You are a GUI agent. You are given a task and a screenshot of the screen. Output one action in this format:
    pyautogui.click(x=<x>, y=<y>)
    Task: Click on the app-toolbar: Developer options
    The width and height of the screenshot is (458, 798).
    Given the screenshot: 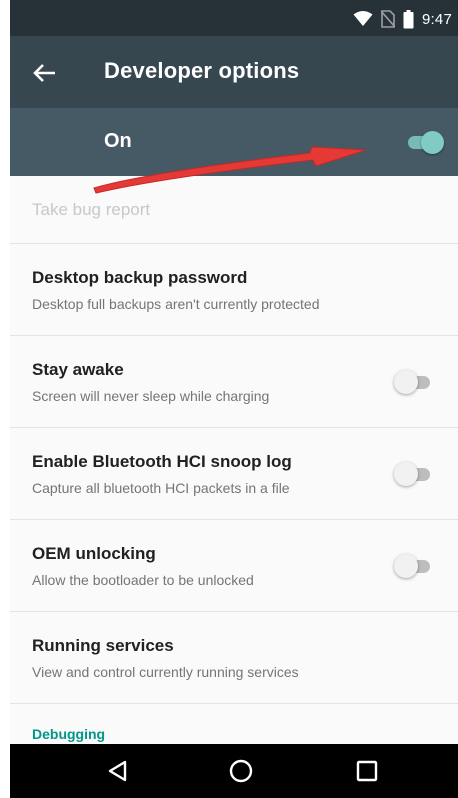 What is the action you would take?
    pyautogui.click(x=234, y=72)
    